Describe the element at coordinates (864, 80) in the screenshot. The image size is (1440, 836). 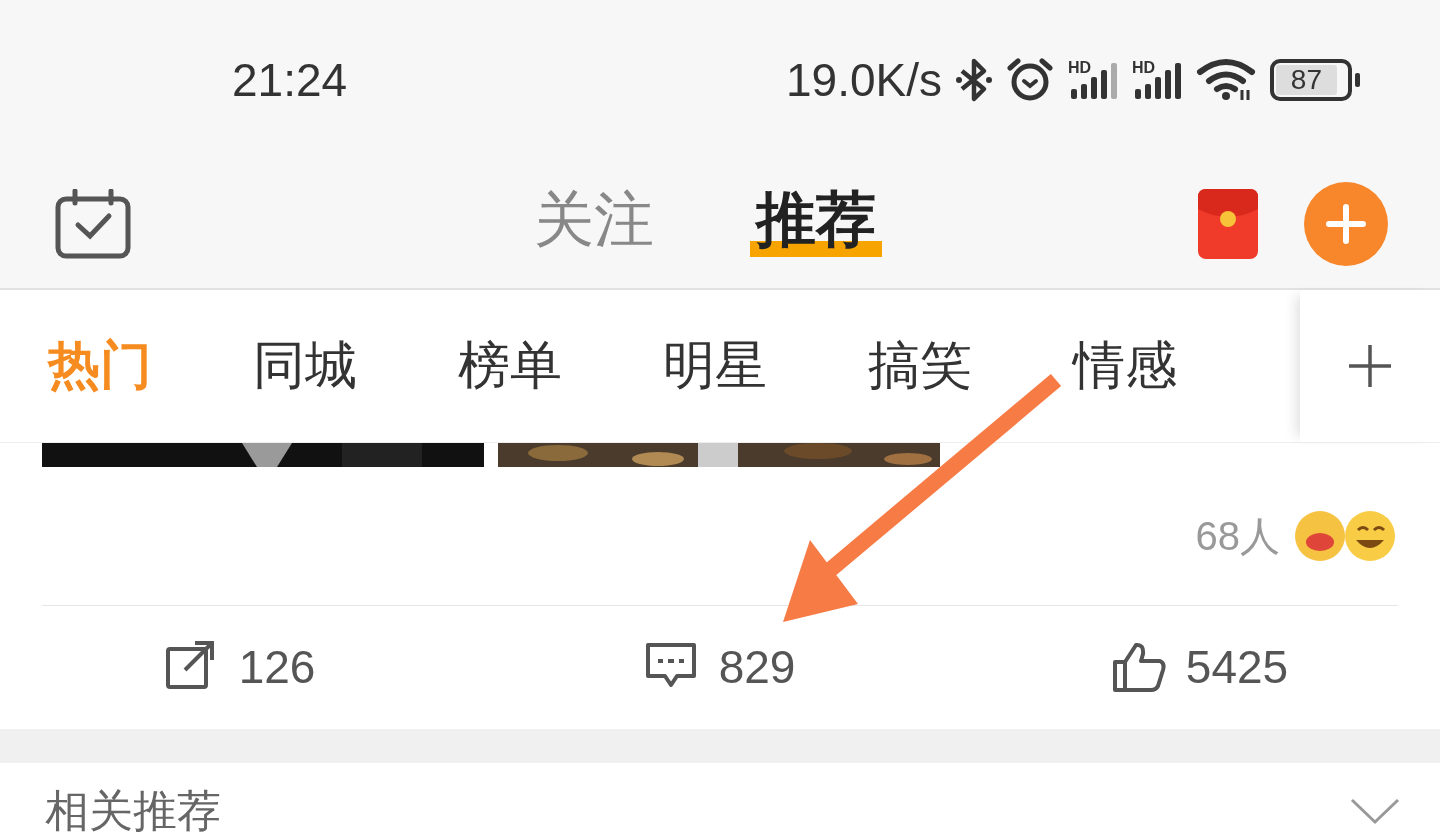
I see `network-speed: 19.0K/s` at that location.